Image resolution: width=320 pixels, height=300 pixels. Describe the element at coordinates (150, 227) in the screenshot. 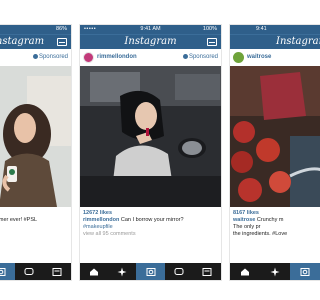

I see `hashtag-link: #makeupfile` at that location.